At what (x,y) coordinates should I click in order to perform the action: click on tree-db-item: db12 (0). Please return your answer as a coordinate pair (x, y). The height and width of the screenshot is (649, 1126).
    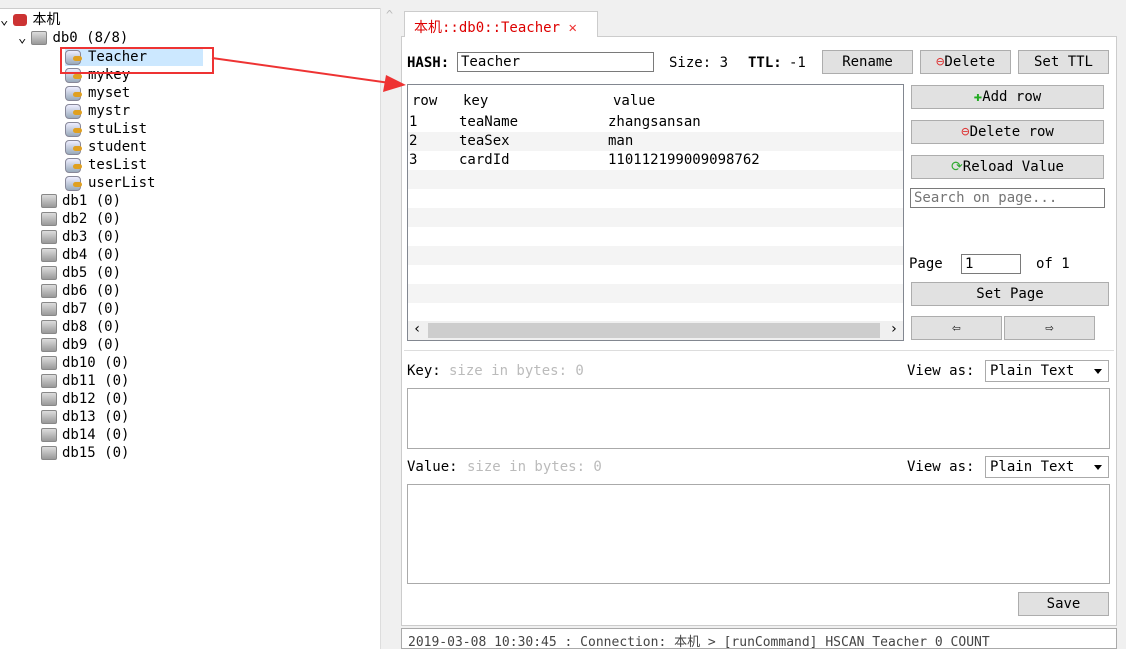
    Looking at the image, I should click on (85, 399).